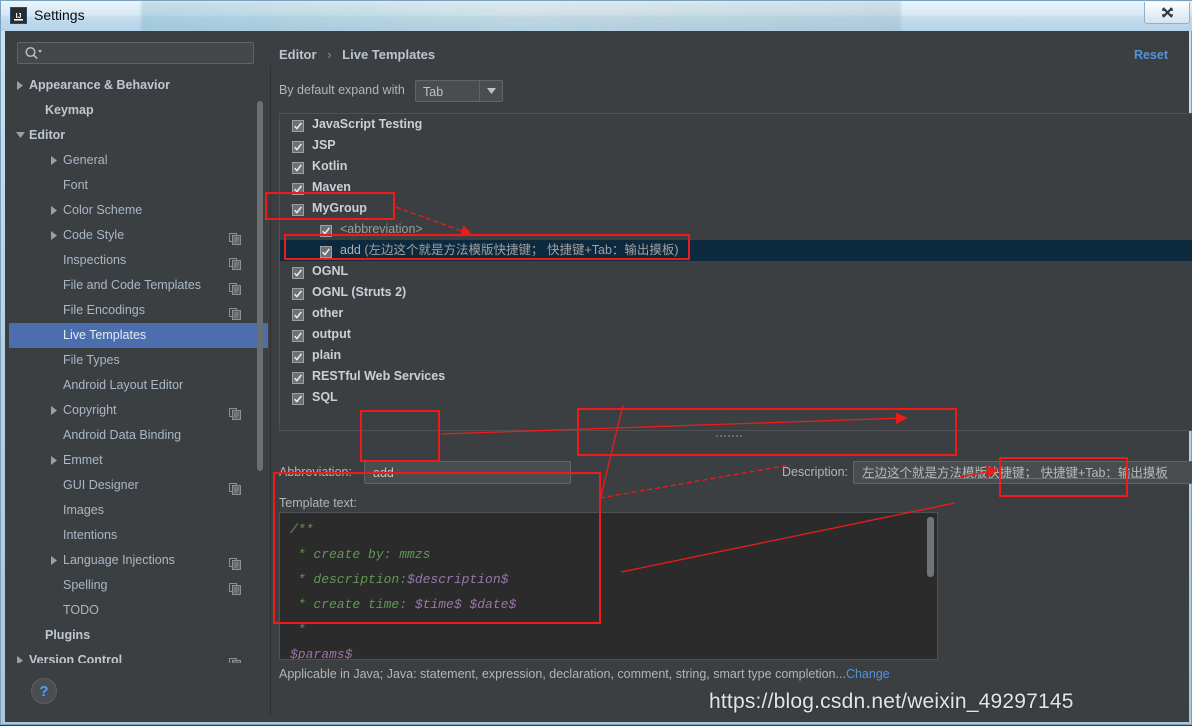 This screenshot has width=1192, height=726. What do you see at coordinates (150, 54) in the screenshot?
I see `search-input` at bounding box center [150, 54].